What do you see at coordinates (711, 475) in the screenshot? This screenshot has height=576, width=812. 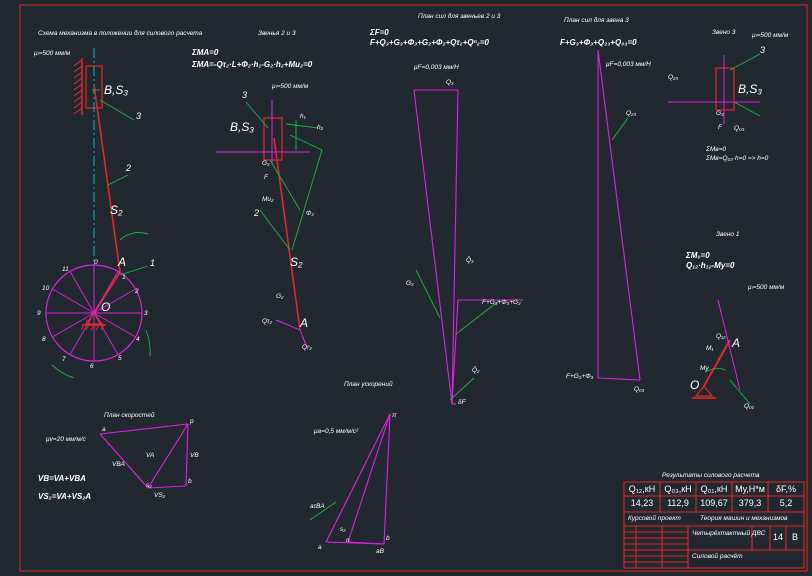 I see `results-title: Результаты силового расчета` at bounding box center [711, 475].